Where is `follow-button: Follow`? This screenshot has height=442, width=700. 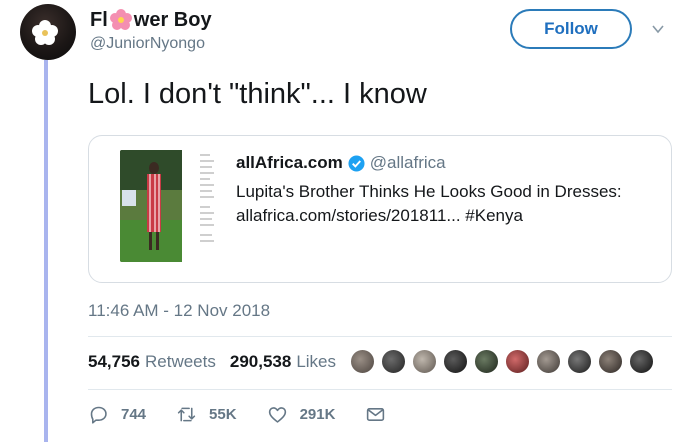
follow-button: Follow is located at coordinates (571, 29).